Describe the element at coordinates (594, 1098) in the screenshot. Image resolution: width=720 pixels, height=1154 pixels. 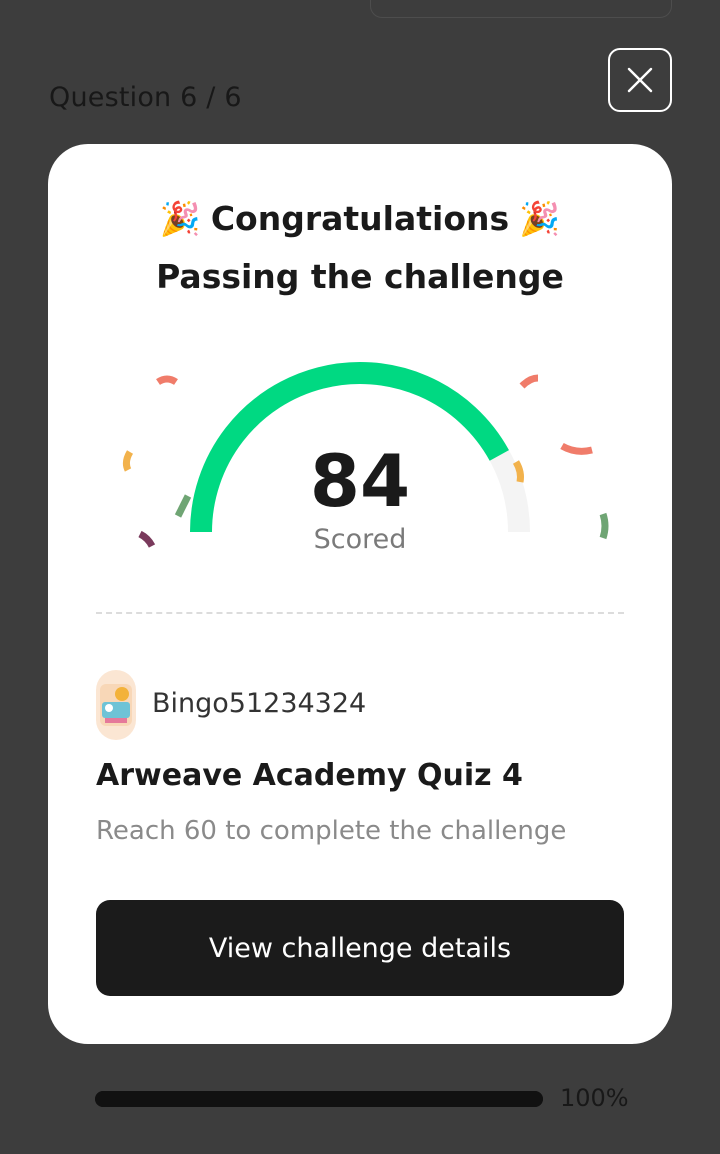
I see `progress-percent: 100%` at that location.